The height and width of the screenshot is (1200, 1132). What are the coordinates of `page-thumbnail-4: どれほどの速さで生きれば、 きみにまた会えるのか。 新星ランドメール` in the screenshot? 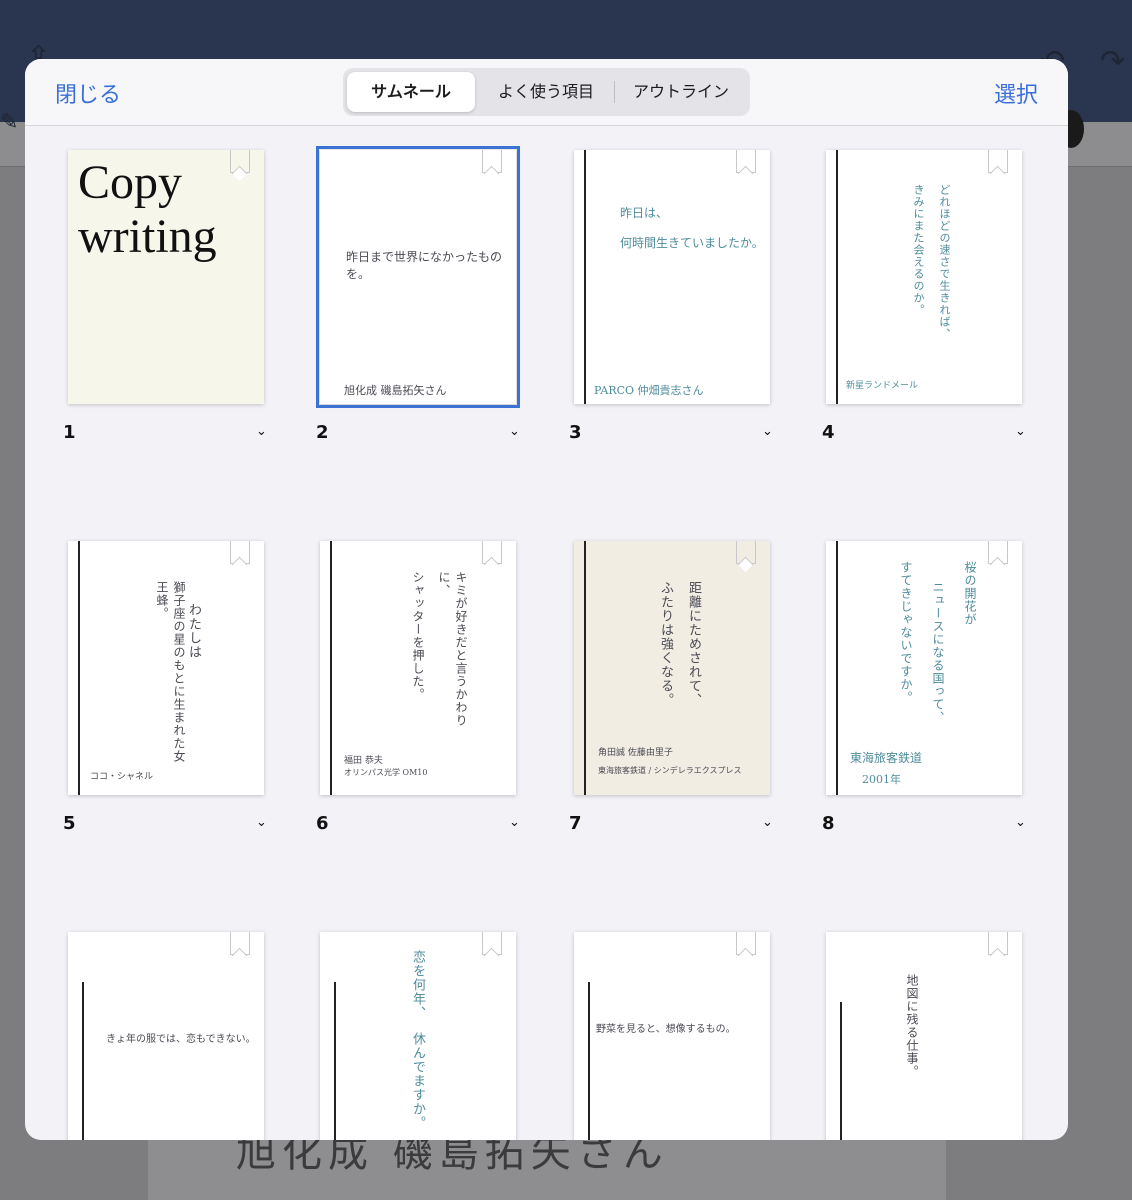 It's located at (924, 277).